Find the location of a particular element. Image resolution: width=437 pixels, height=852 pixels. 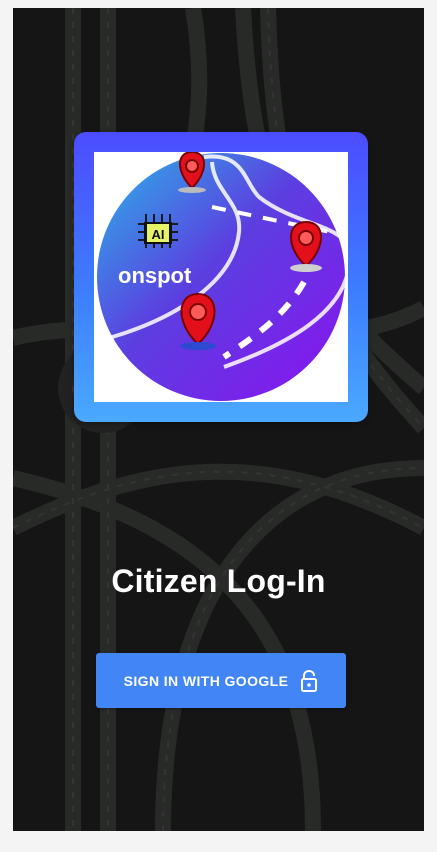

sign-in-label: SIGN IN WITH GOOGLE is located at coordinates (206, 680).